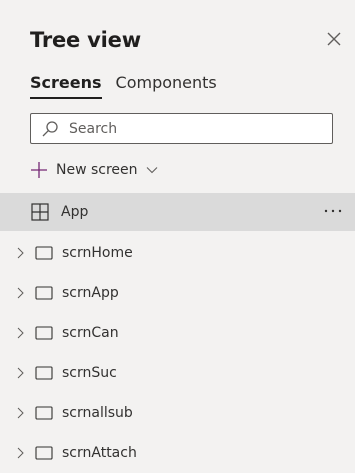  Describe the element at coordinates (177, 253) in the screenshot. I see `tree-item-screen: scrnHome` at that location.